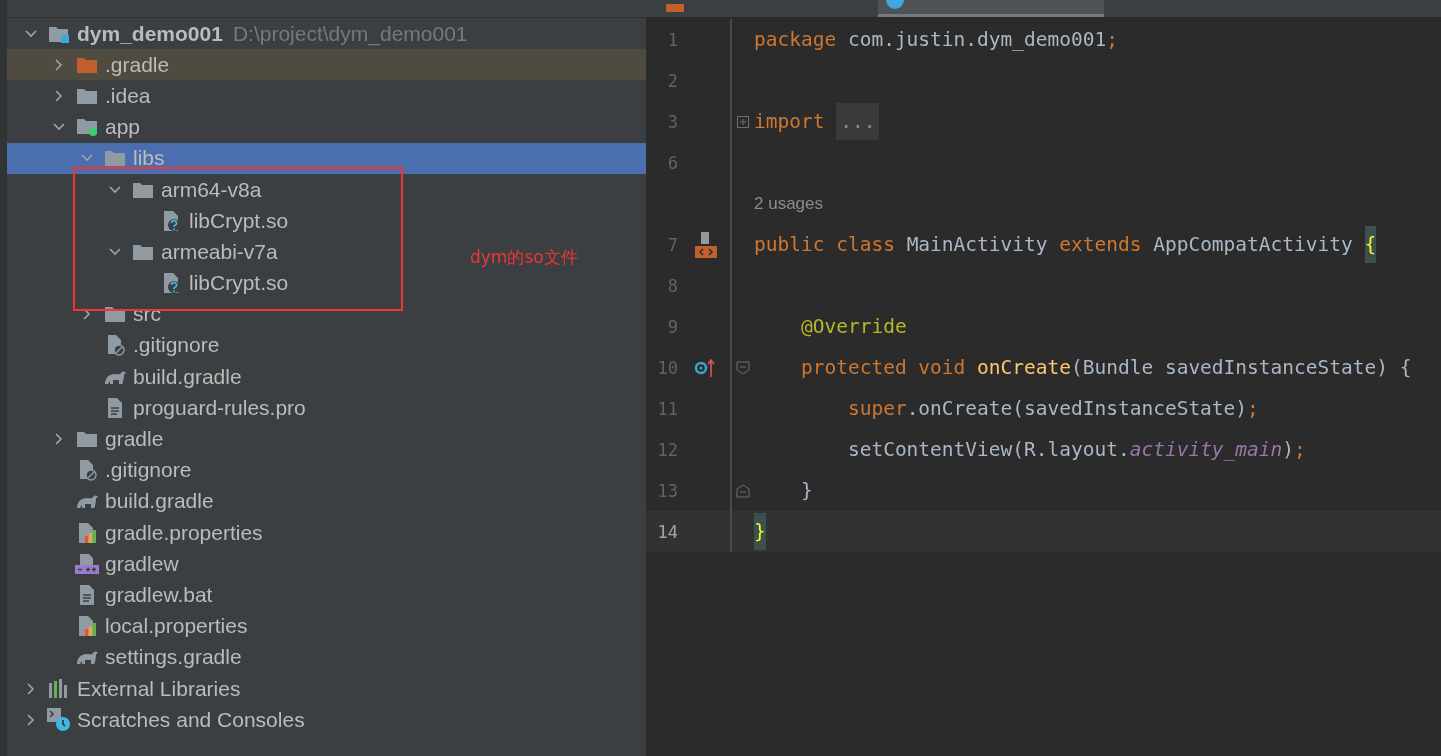 The image size is (1441, 756). I want to click on tree-item: gradlew, so click(96, 564).